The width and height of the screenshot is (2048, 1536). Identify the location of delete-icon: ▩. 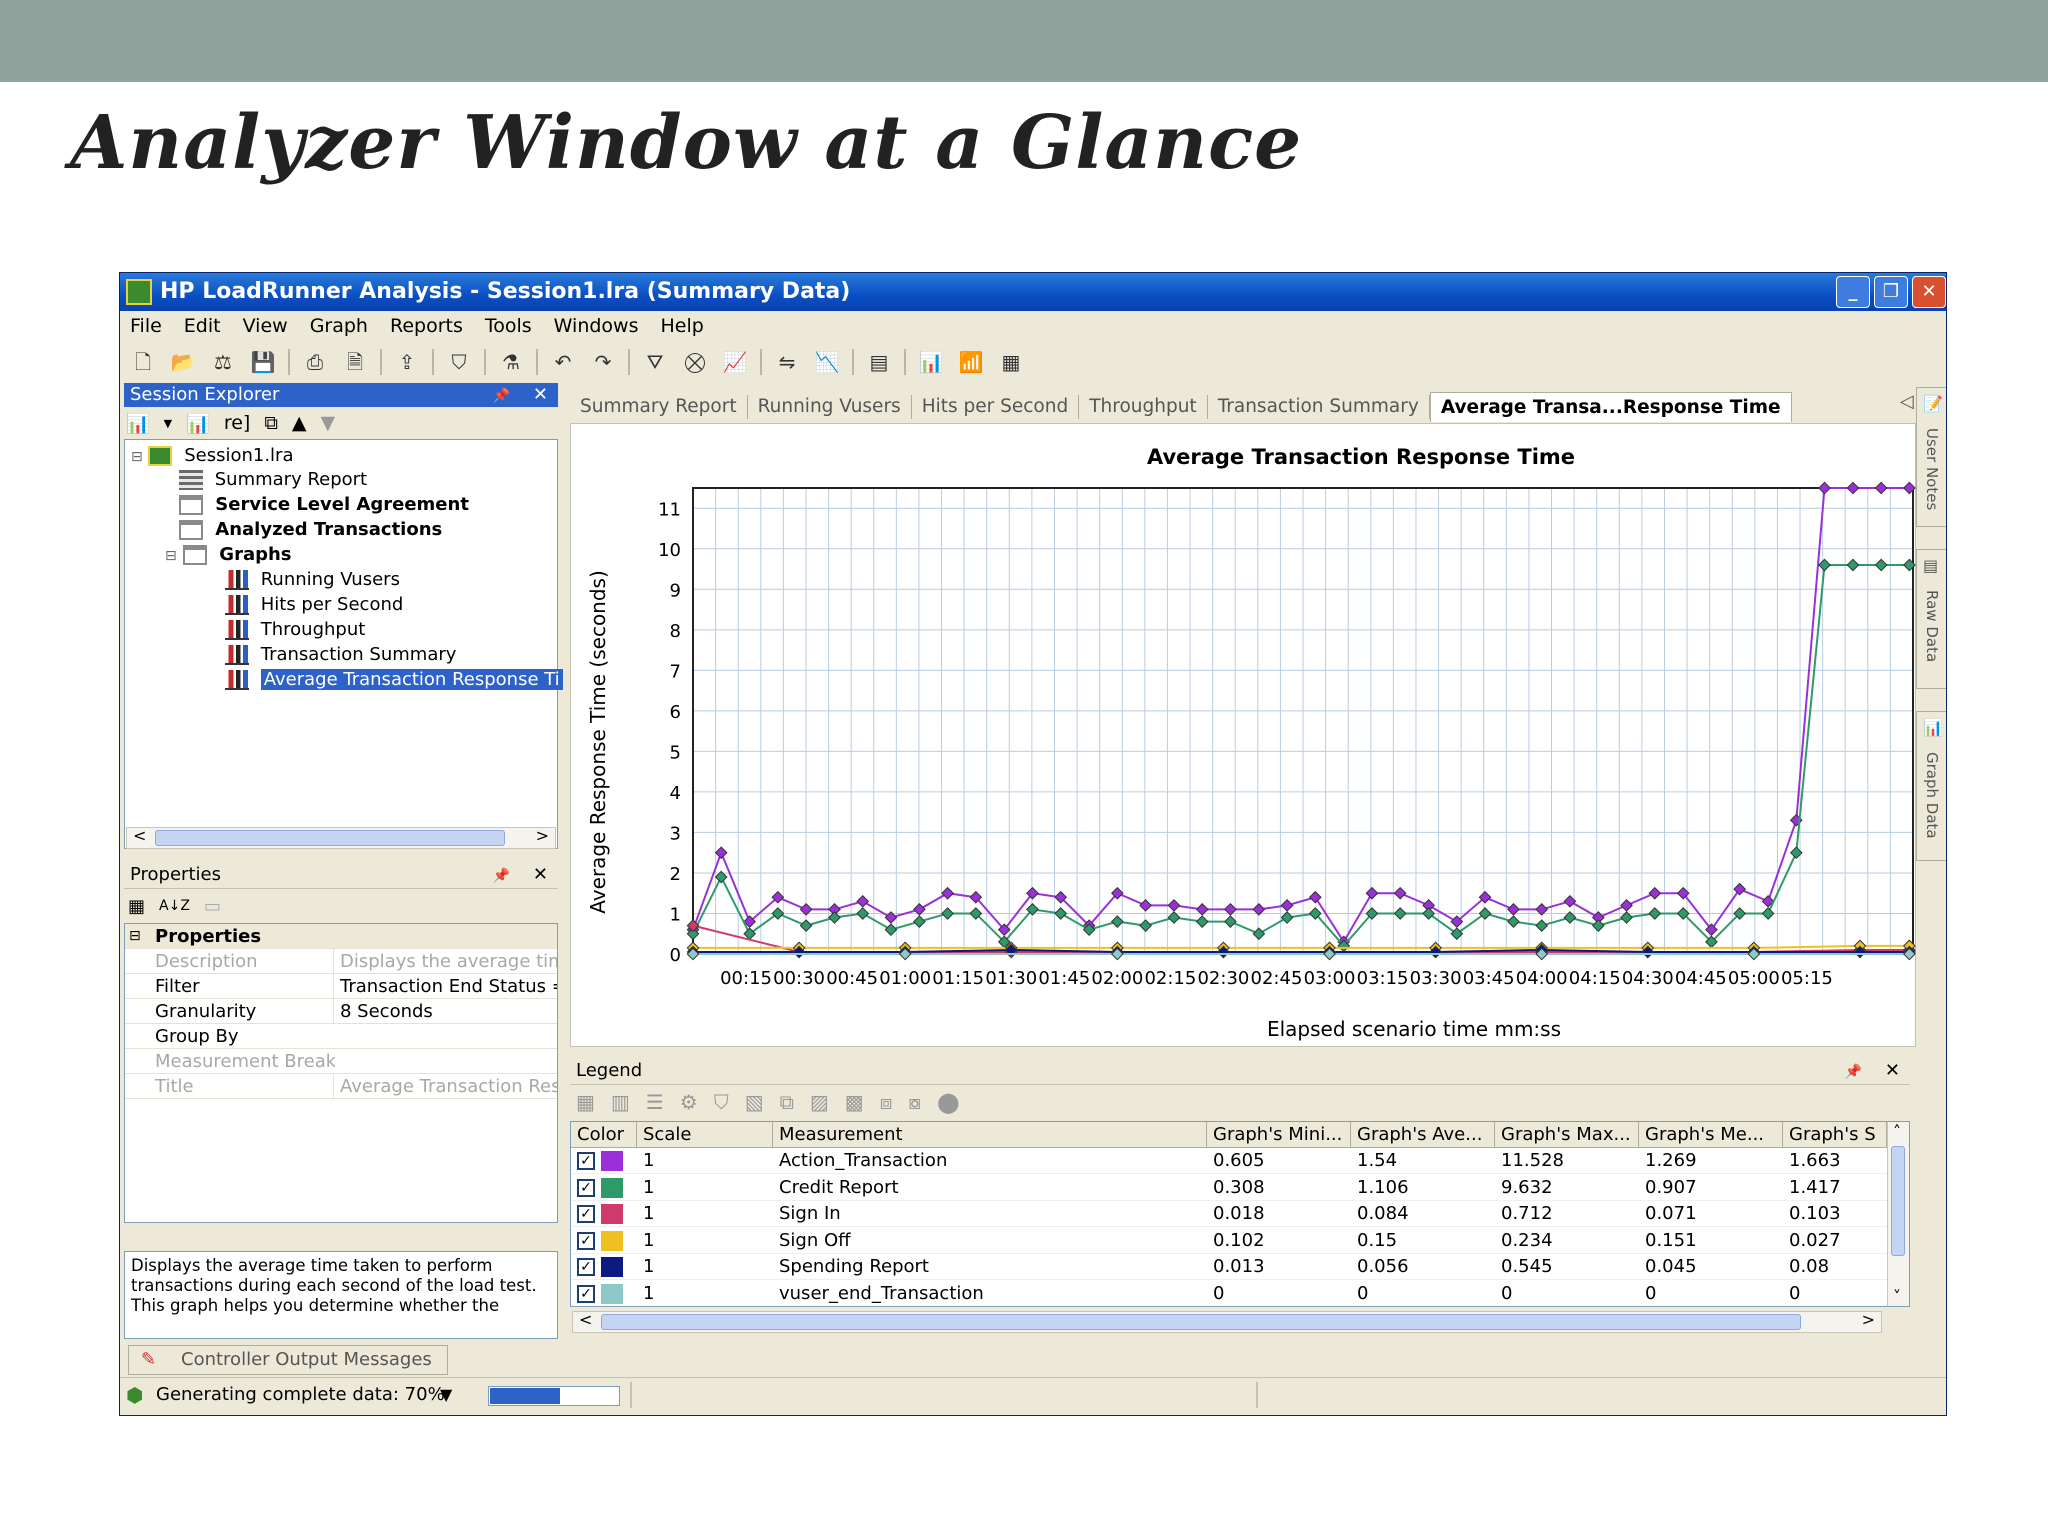
(854, 1102).